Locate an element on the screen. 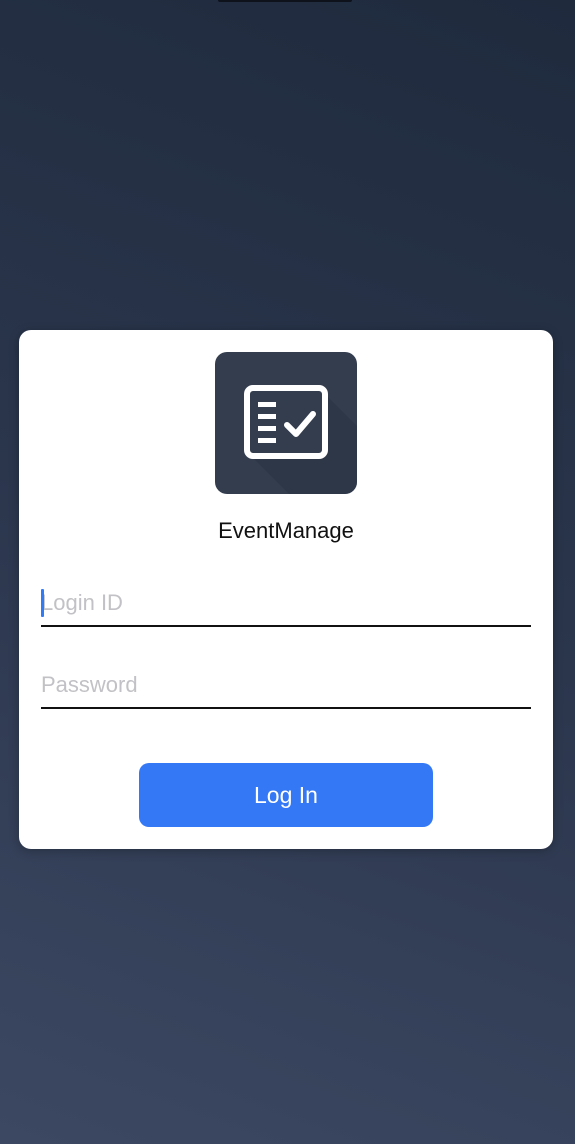  checklist-icon is located at coordinates (300, 439).